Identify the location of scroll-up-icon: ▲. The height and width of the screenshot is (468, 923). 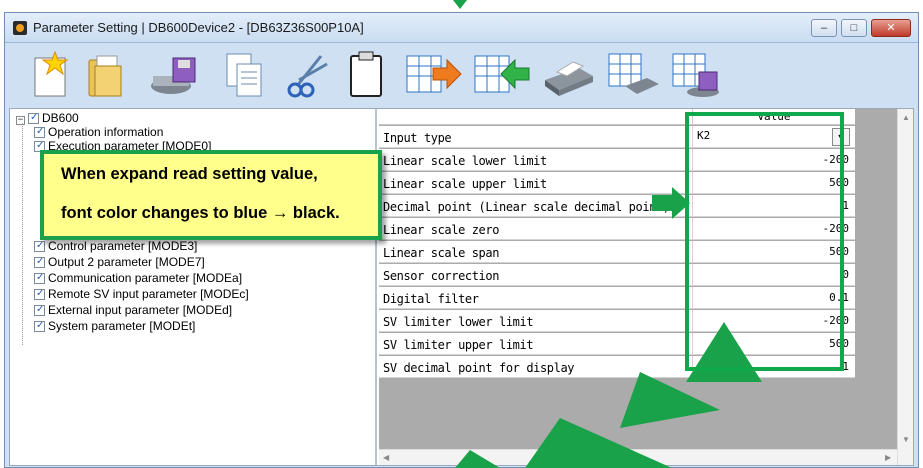
(906, 117).